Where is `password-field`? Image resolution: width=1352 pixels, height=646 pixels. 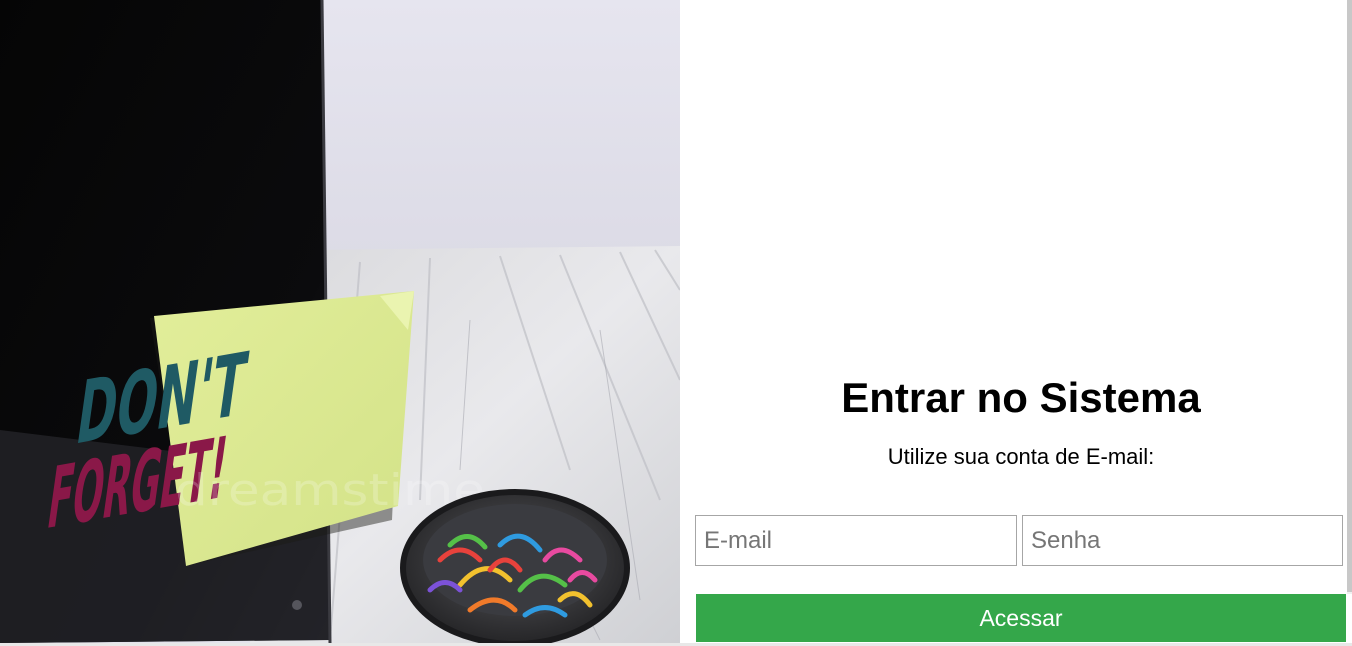 password-field is located at coordinates (1182, 540).